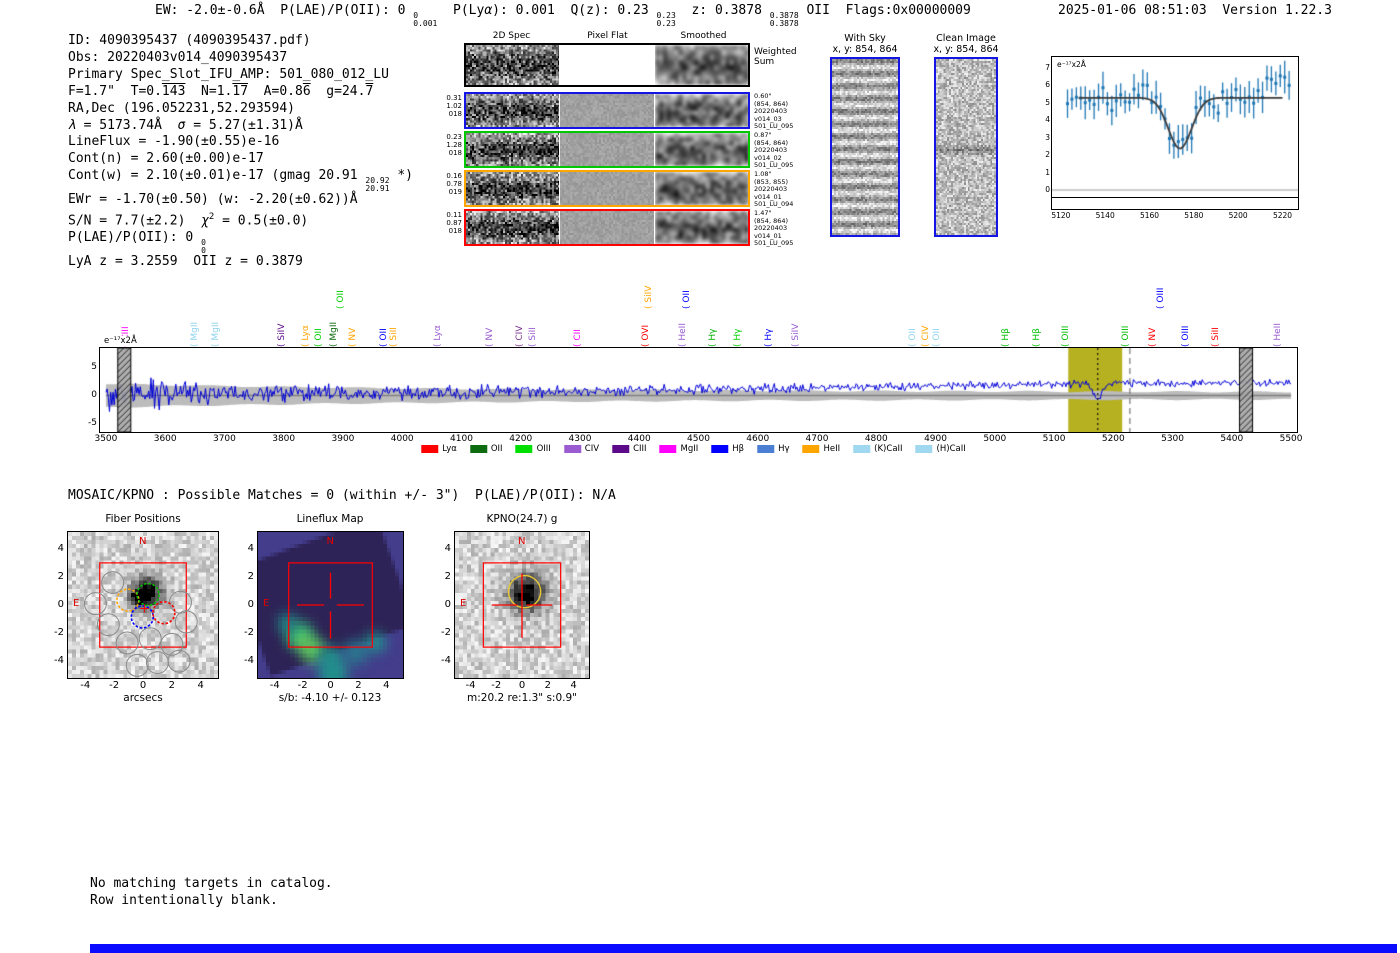 Image resolution: width=1400 pixels, height=953 pixels. I want to click on spectral-line-label: ( SiIV, so click(649, 297).